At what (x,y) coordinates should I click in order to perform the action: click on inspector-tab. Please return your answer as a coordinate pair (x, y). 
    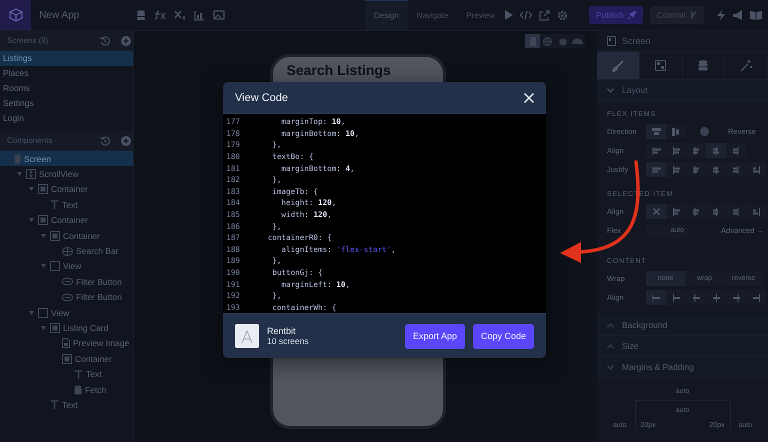
    Looking at the image, I should click on (618, 65).